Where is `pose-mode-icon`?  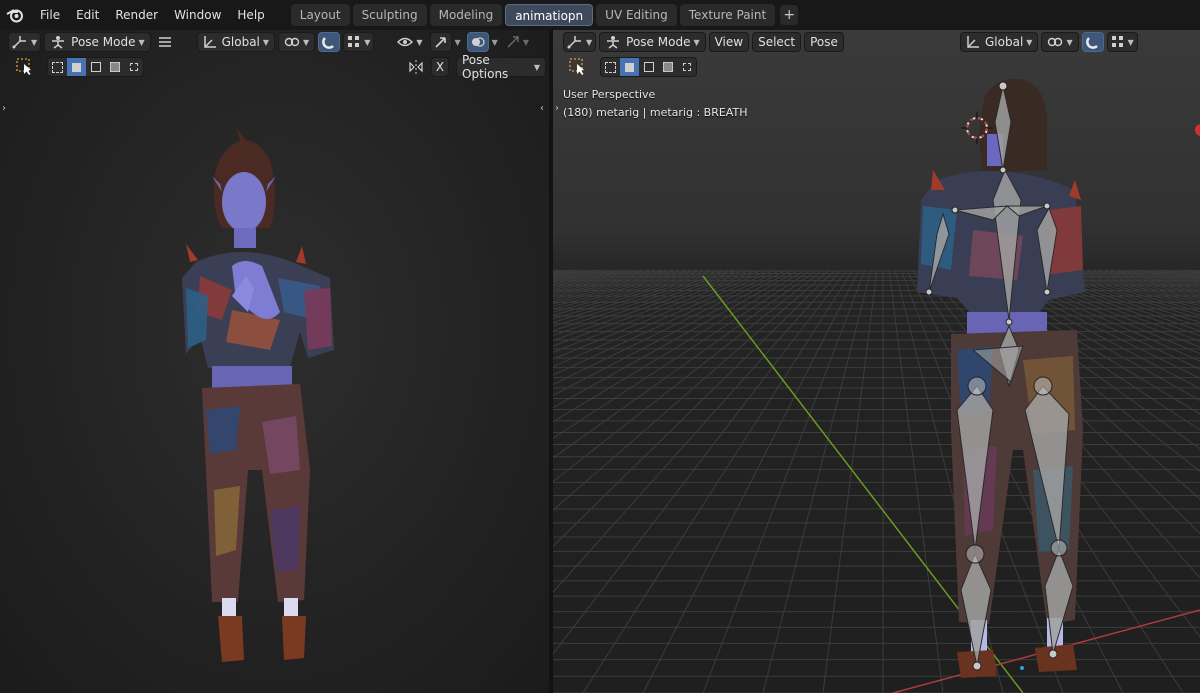
pose-mode-icon is located at coordinates (58, 42).